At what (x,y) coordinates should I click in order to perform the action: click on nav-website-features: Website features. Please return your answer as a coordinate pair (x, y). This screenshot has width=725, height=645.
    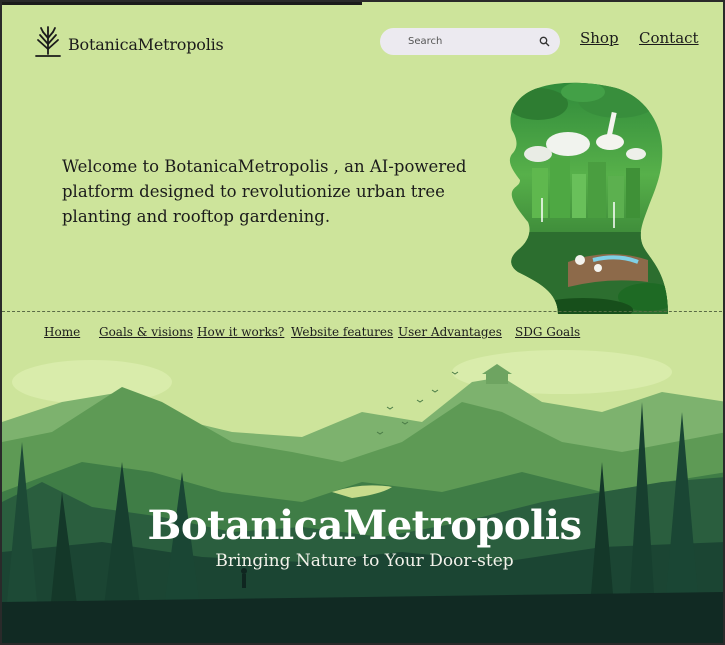
    Looking at the image, I should click on (342, 332).